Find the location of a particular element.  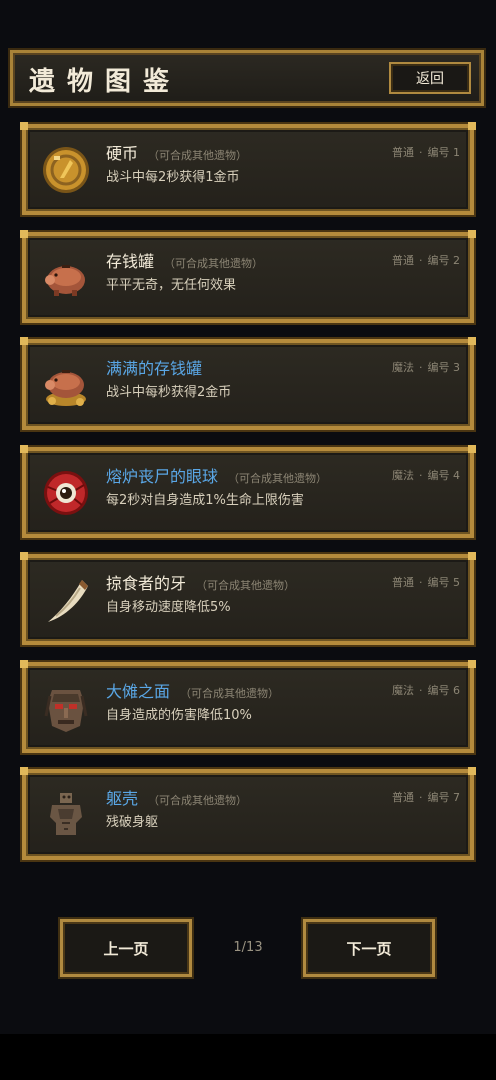

relic-name: 满满的存钱罐 is located at coordinates (154, 368).